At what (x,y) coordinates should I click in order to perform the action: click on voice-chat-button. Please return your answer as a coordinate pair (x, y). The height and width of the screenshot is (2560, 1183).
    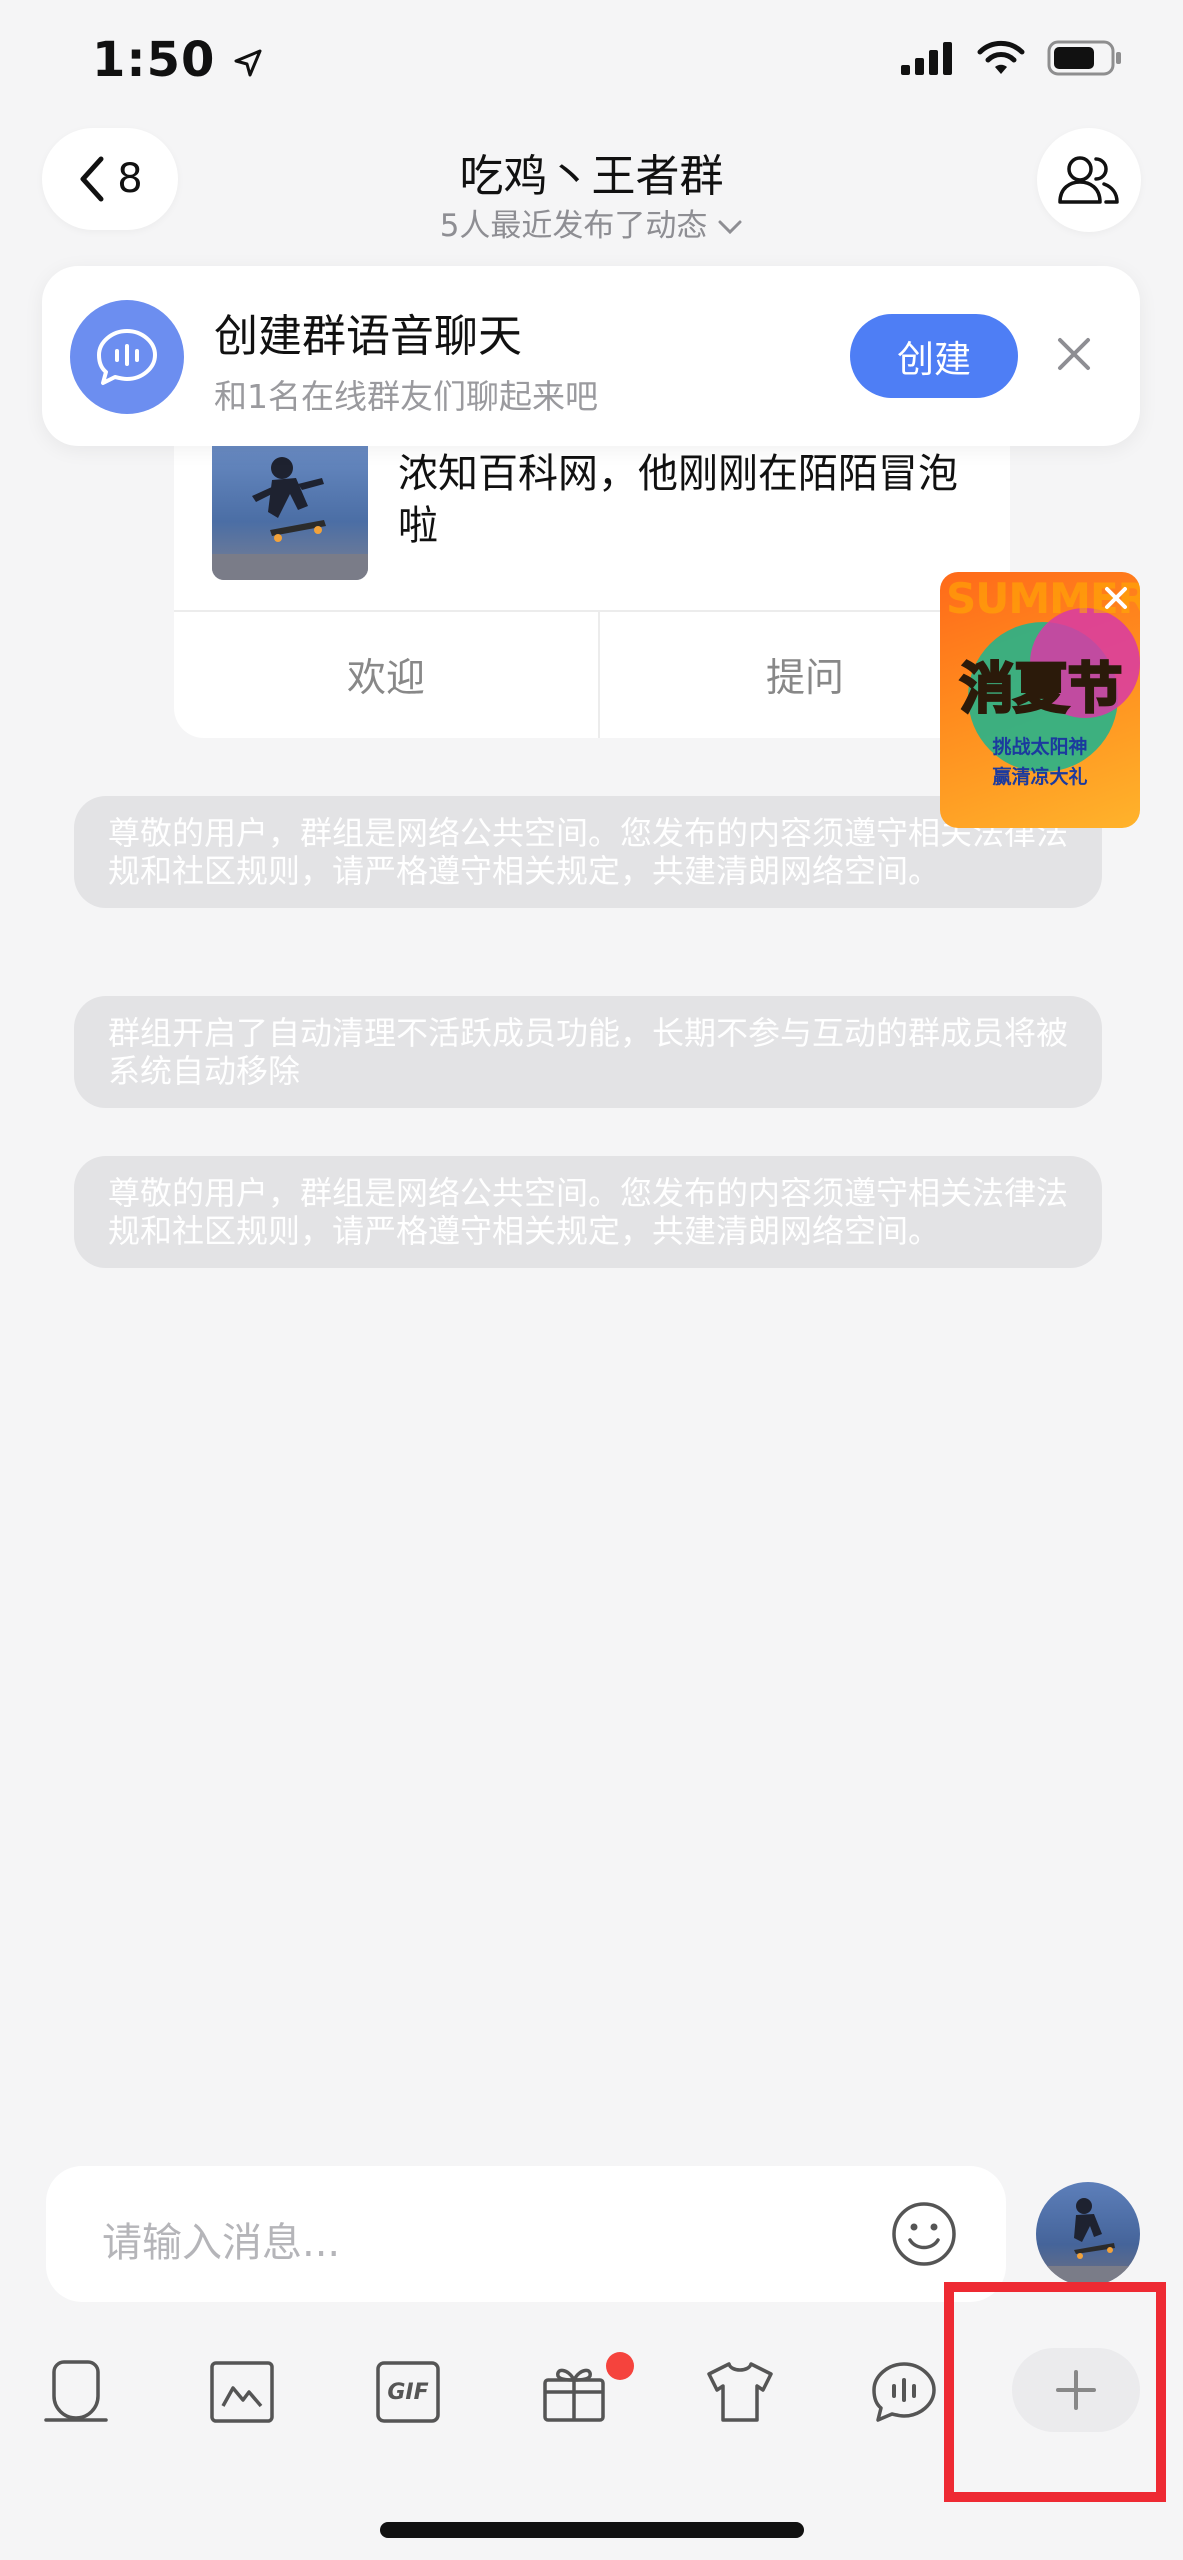
    Looking at the image, I should click on (904, 2392).